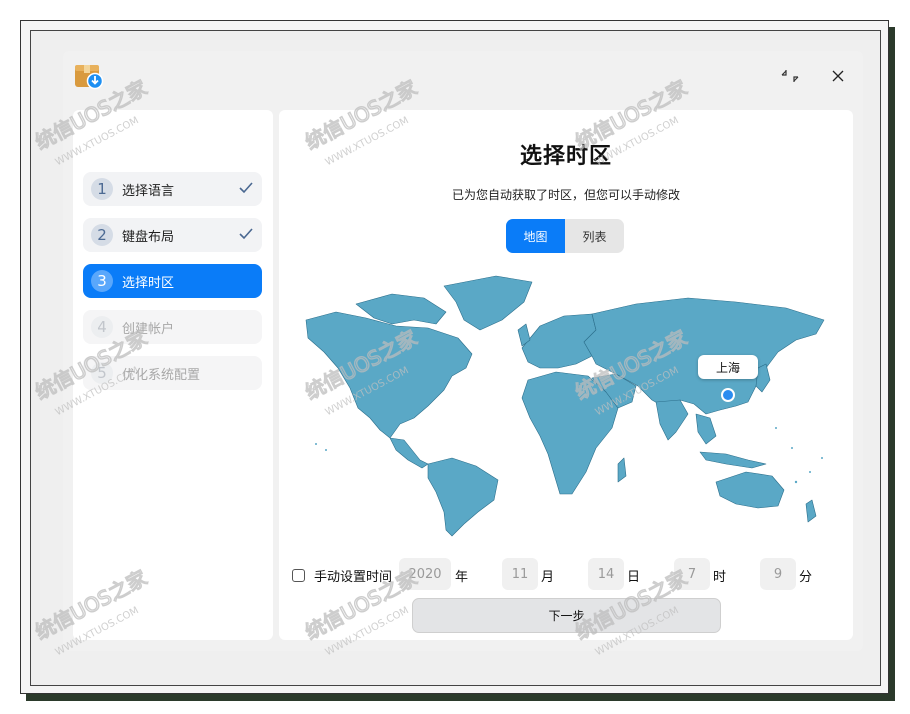 The height and width of the screenshot is (714, 910). What do you see at coordinates (102, 281) in the screenshot?
I see `step-number: 3` at bounding box center [102, 281].